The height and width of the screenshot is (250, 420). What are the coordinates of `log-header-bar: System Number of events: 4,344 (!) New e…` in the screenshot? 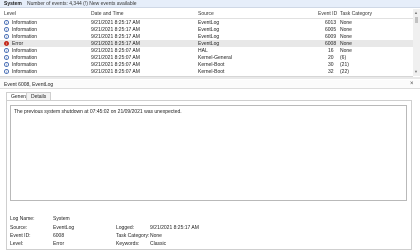 It's located at (210, 4).